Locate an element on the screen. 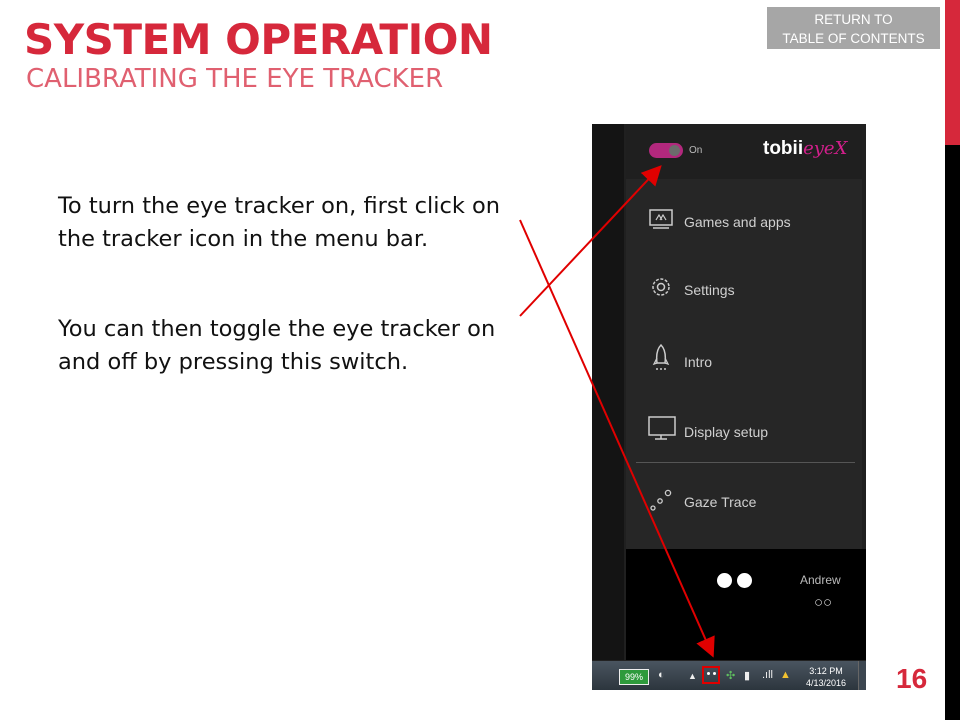 Image resolution: width=960 pixels, height=720 pixels. user-profile-name: Andrew is located at coordinates (820, 580).